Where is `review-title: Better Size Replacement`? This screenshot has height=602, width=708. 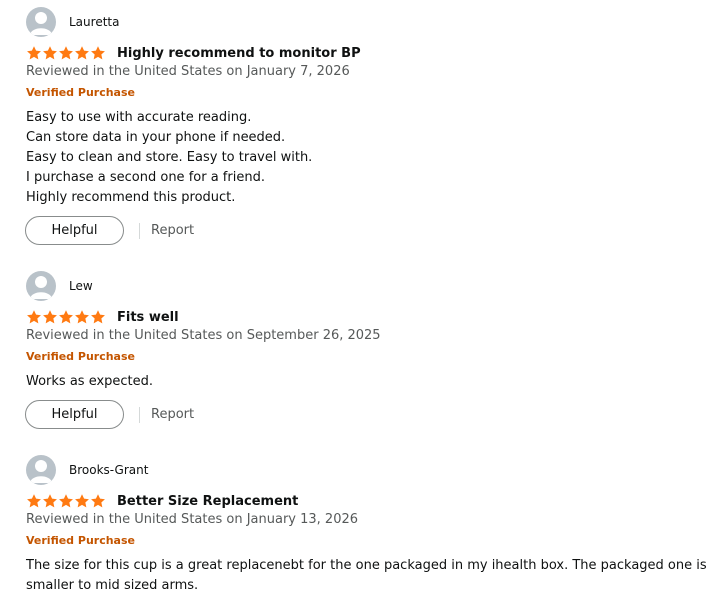 review-title: Better Size Replacement is located at coordinates (207, 501).